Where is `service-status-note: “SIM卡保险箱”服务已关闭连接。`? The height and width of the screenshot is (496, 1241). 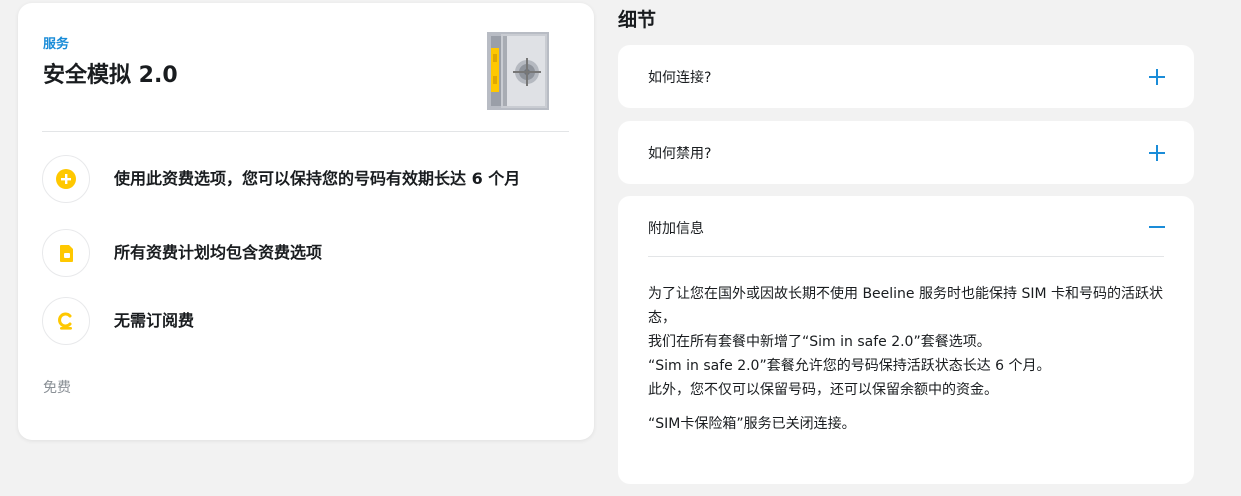 service-status-note: “SIM卡保险箱”服务已关闭连接。 is located at coordinates (752, 424).